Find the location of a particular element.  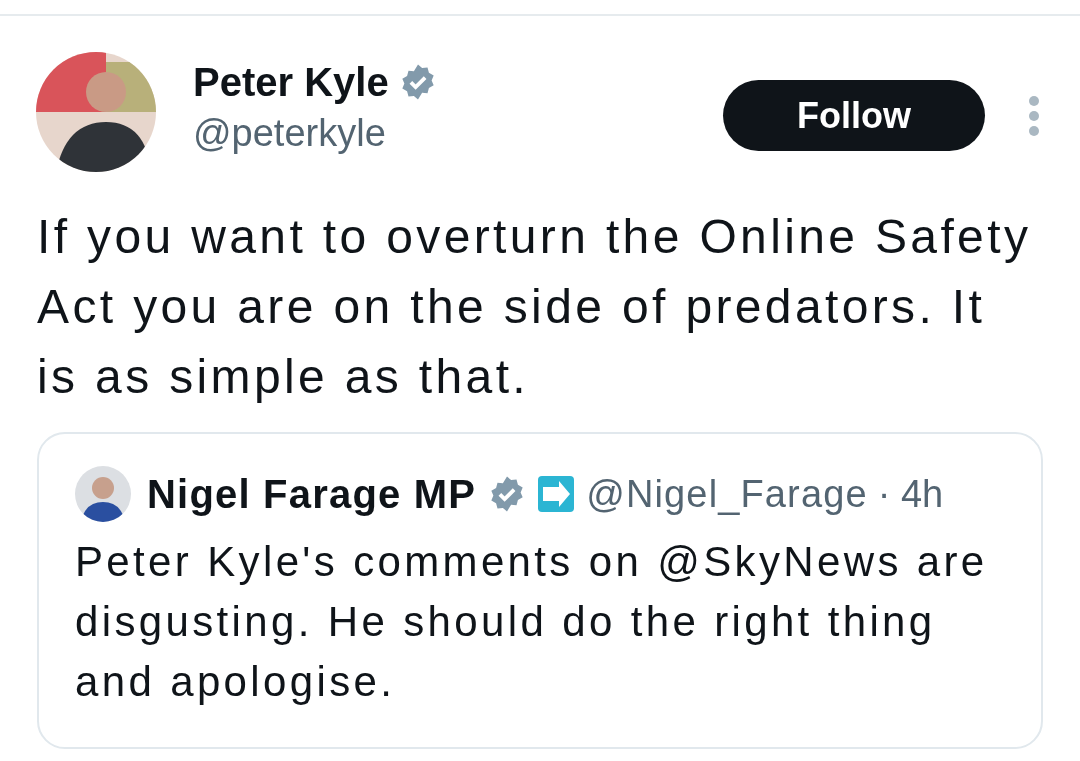

author-handle: @peterkyle is located at coordinates (458, 133).